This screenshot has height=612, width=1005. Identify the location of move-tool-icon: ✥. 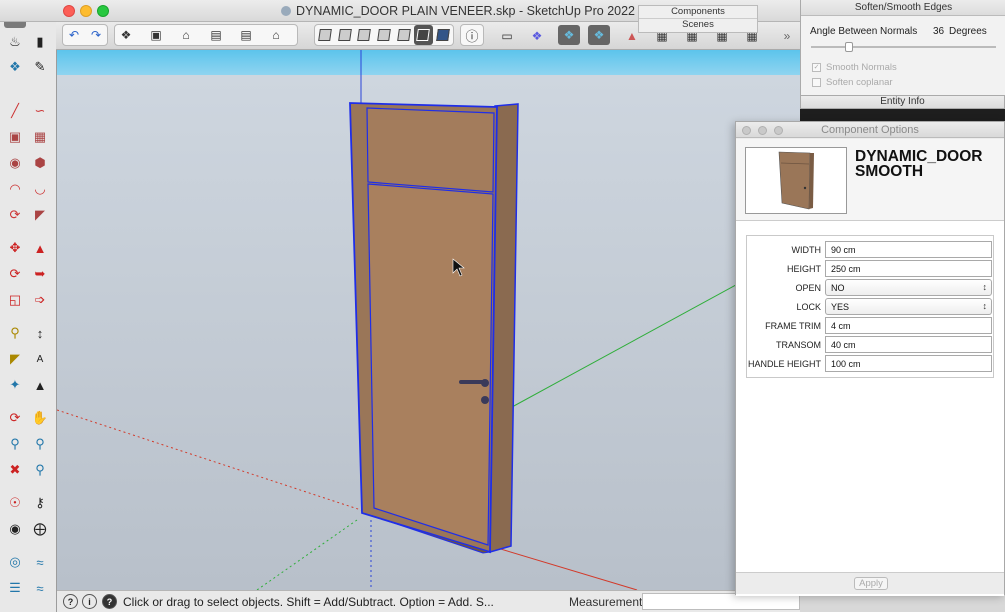
(15, 248).